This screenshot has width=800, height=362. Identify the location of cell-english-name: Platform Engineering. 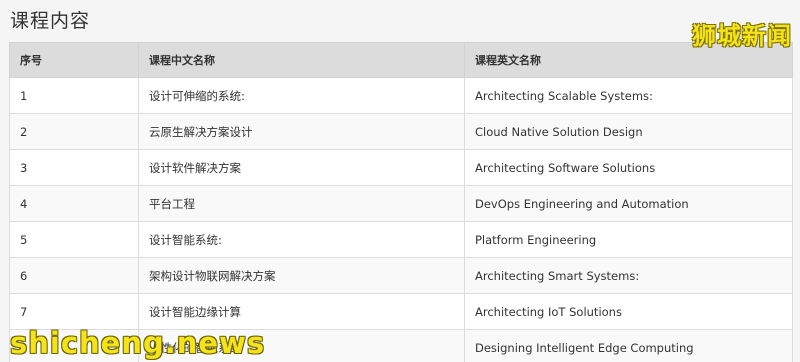
(628, 239).